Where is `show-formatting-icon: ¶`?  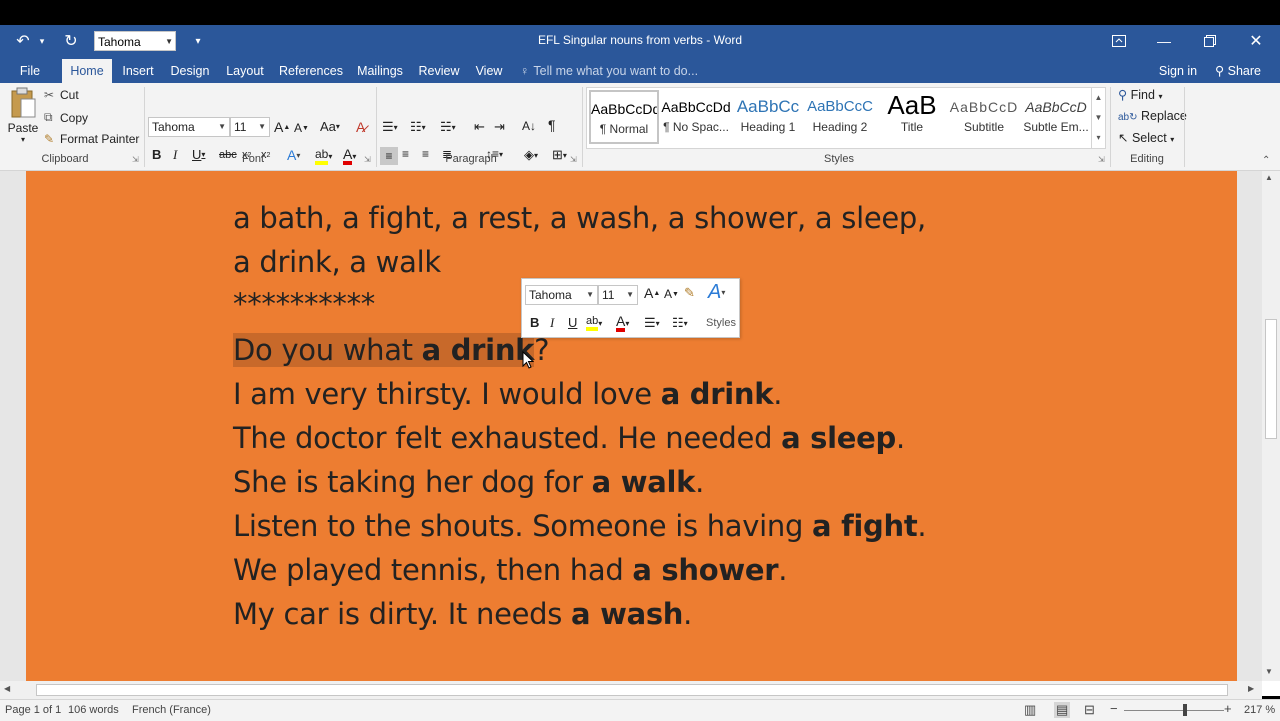
show-formatting-icon: ¶ is located at coordinates (552, 125).